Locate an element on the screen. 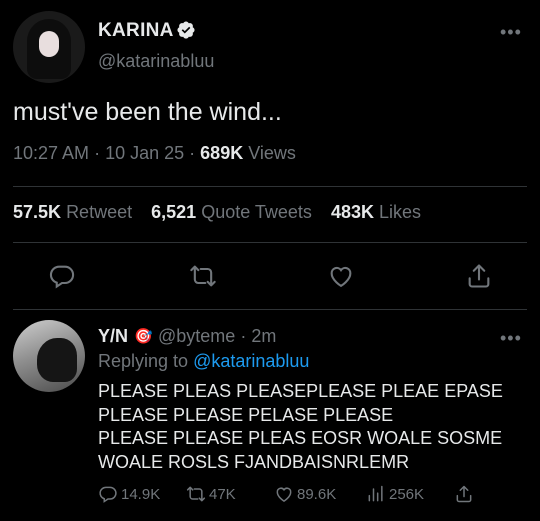 Image resolution: width=540 pixels, height=521 pixels. views-label: Views is located at coordinates (272, 153).